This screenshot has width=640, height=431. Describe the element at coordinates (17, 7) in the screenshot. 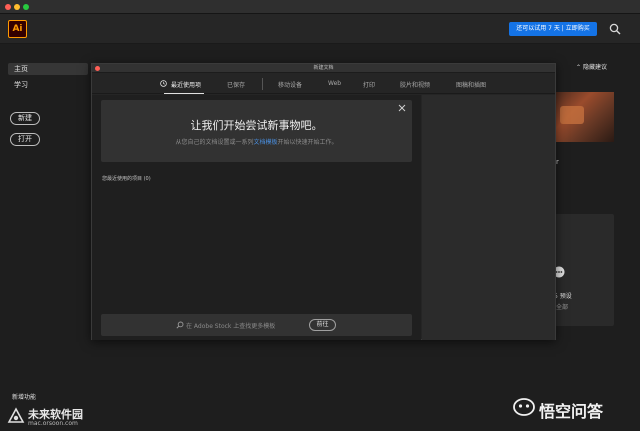

I see `minimize-window-button` at that location.